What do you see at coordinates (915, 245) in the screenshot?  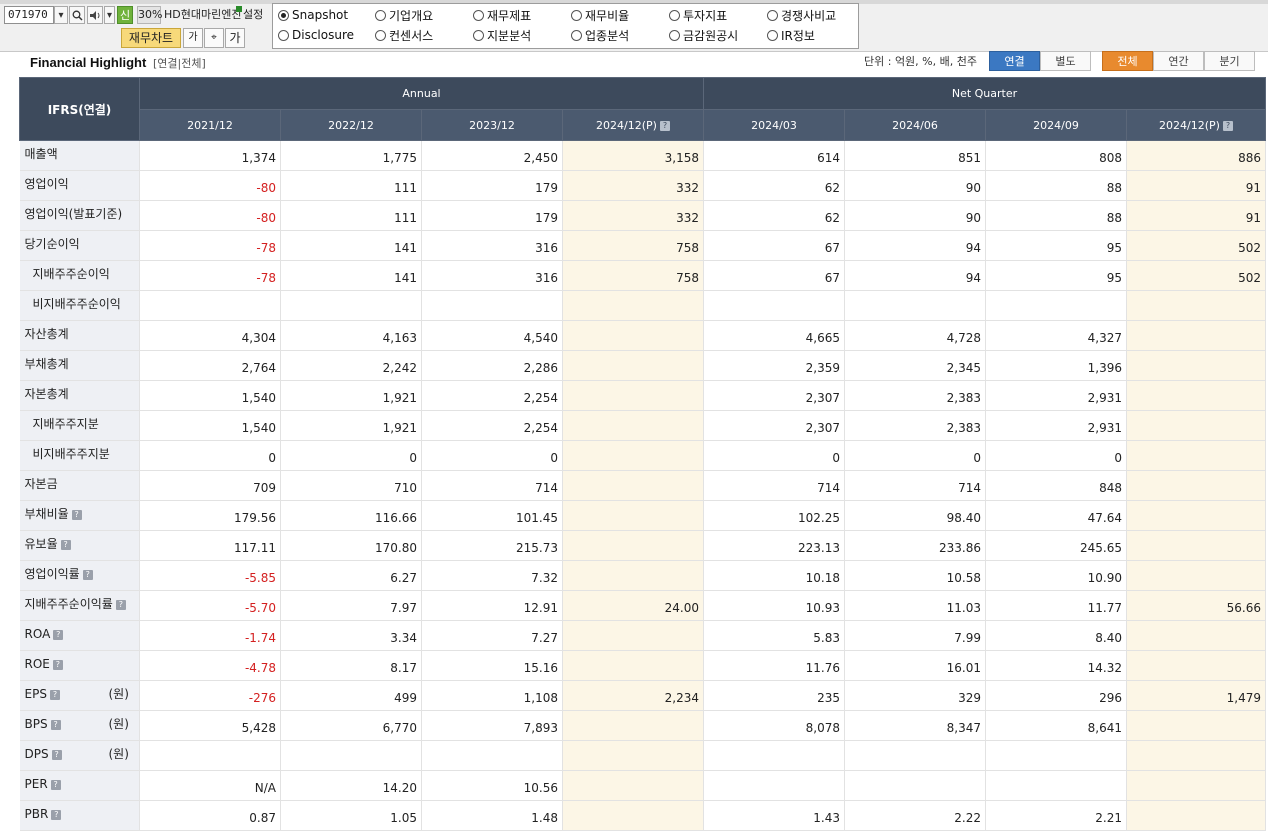 I see `table-cell: 94` at bounding box center [915, 245].